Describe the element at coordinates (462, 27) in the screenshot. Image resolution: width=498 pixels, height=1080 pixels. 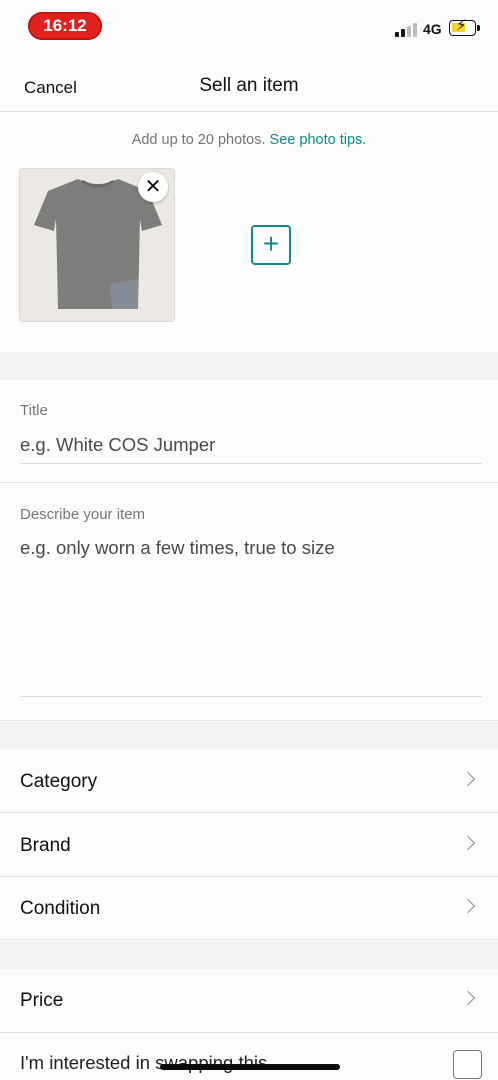
I see `battery-icon: ⚡` at that location.